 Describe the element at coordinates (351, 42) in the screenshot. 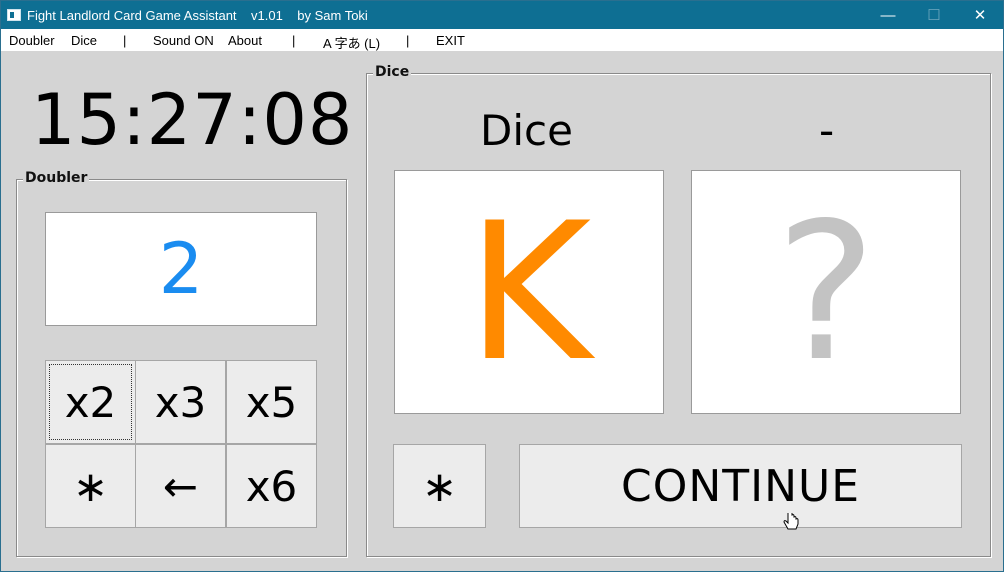

I see `menu-language: A 字あ (L)` at that location.